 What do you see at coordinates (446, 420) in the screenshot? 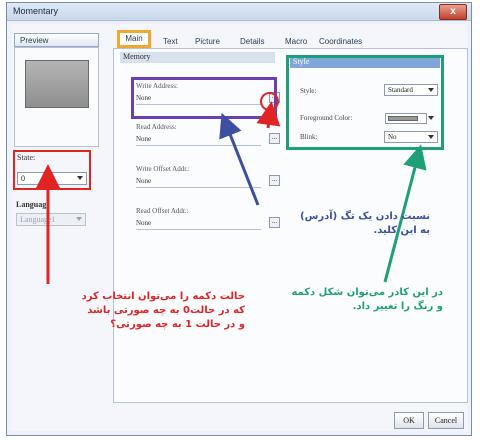
I see `cancel-button: Cancel` at bounding box center [446, 420].